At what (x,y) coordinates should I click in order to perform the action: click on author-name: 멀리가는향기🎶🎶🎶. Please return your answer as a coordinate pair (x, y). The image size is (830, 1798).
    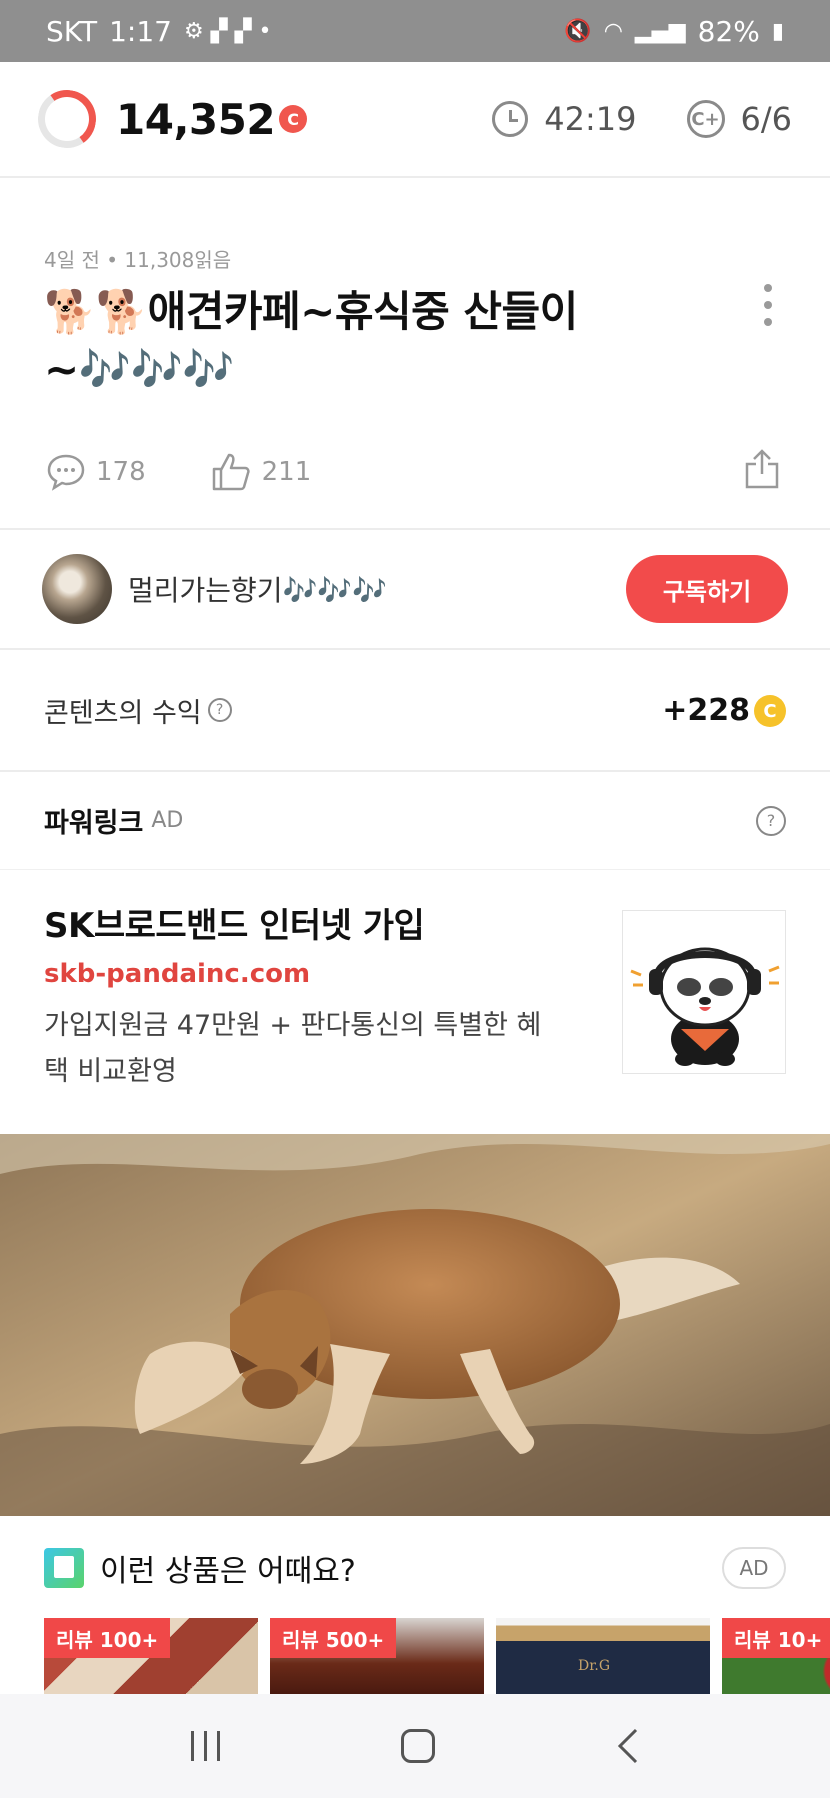
    Looking at the image, I should click on (257, 589).